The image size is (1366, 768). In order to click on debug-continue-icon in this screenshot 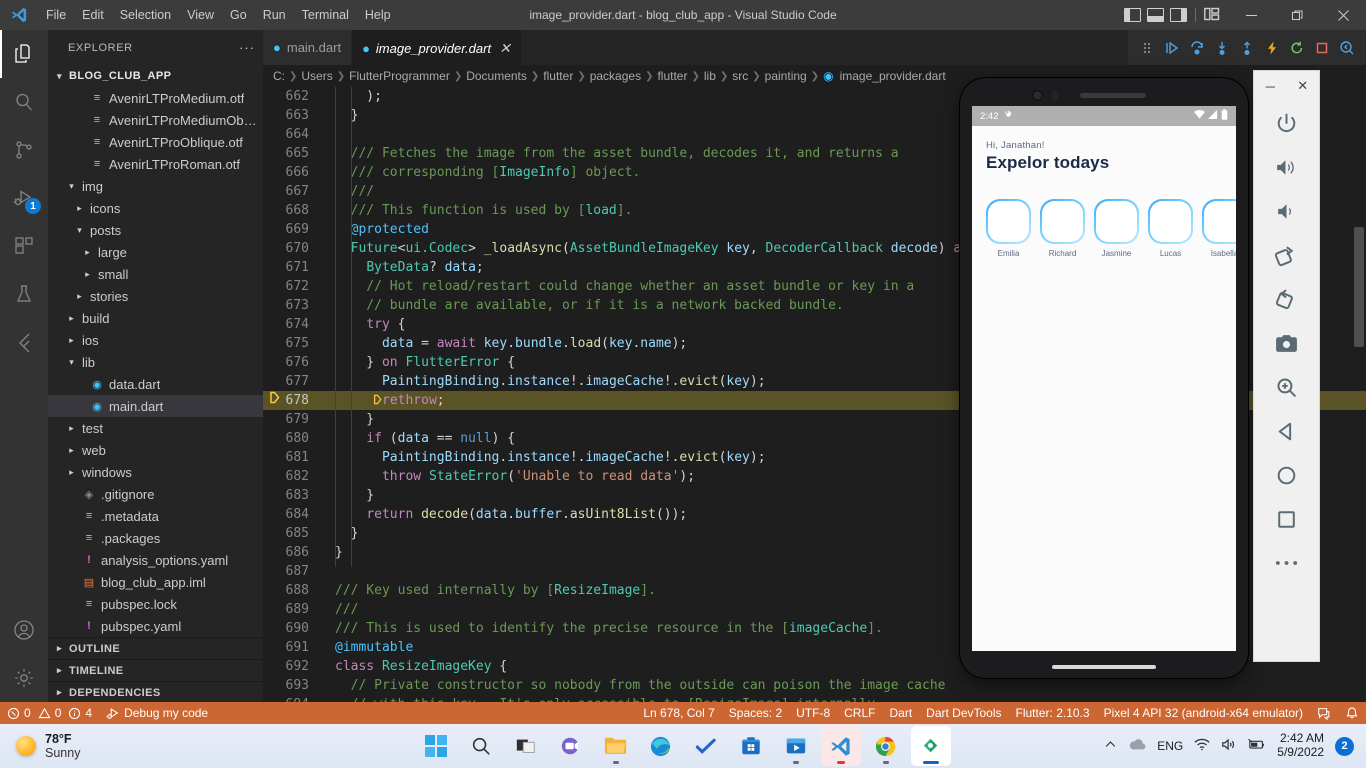, I will do `click(1172, 48)`.